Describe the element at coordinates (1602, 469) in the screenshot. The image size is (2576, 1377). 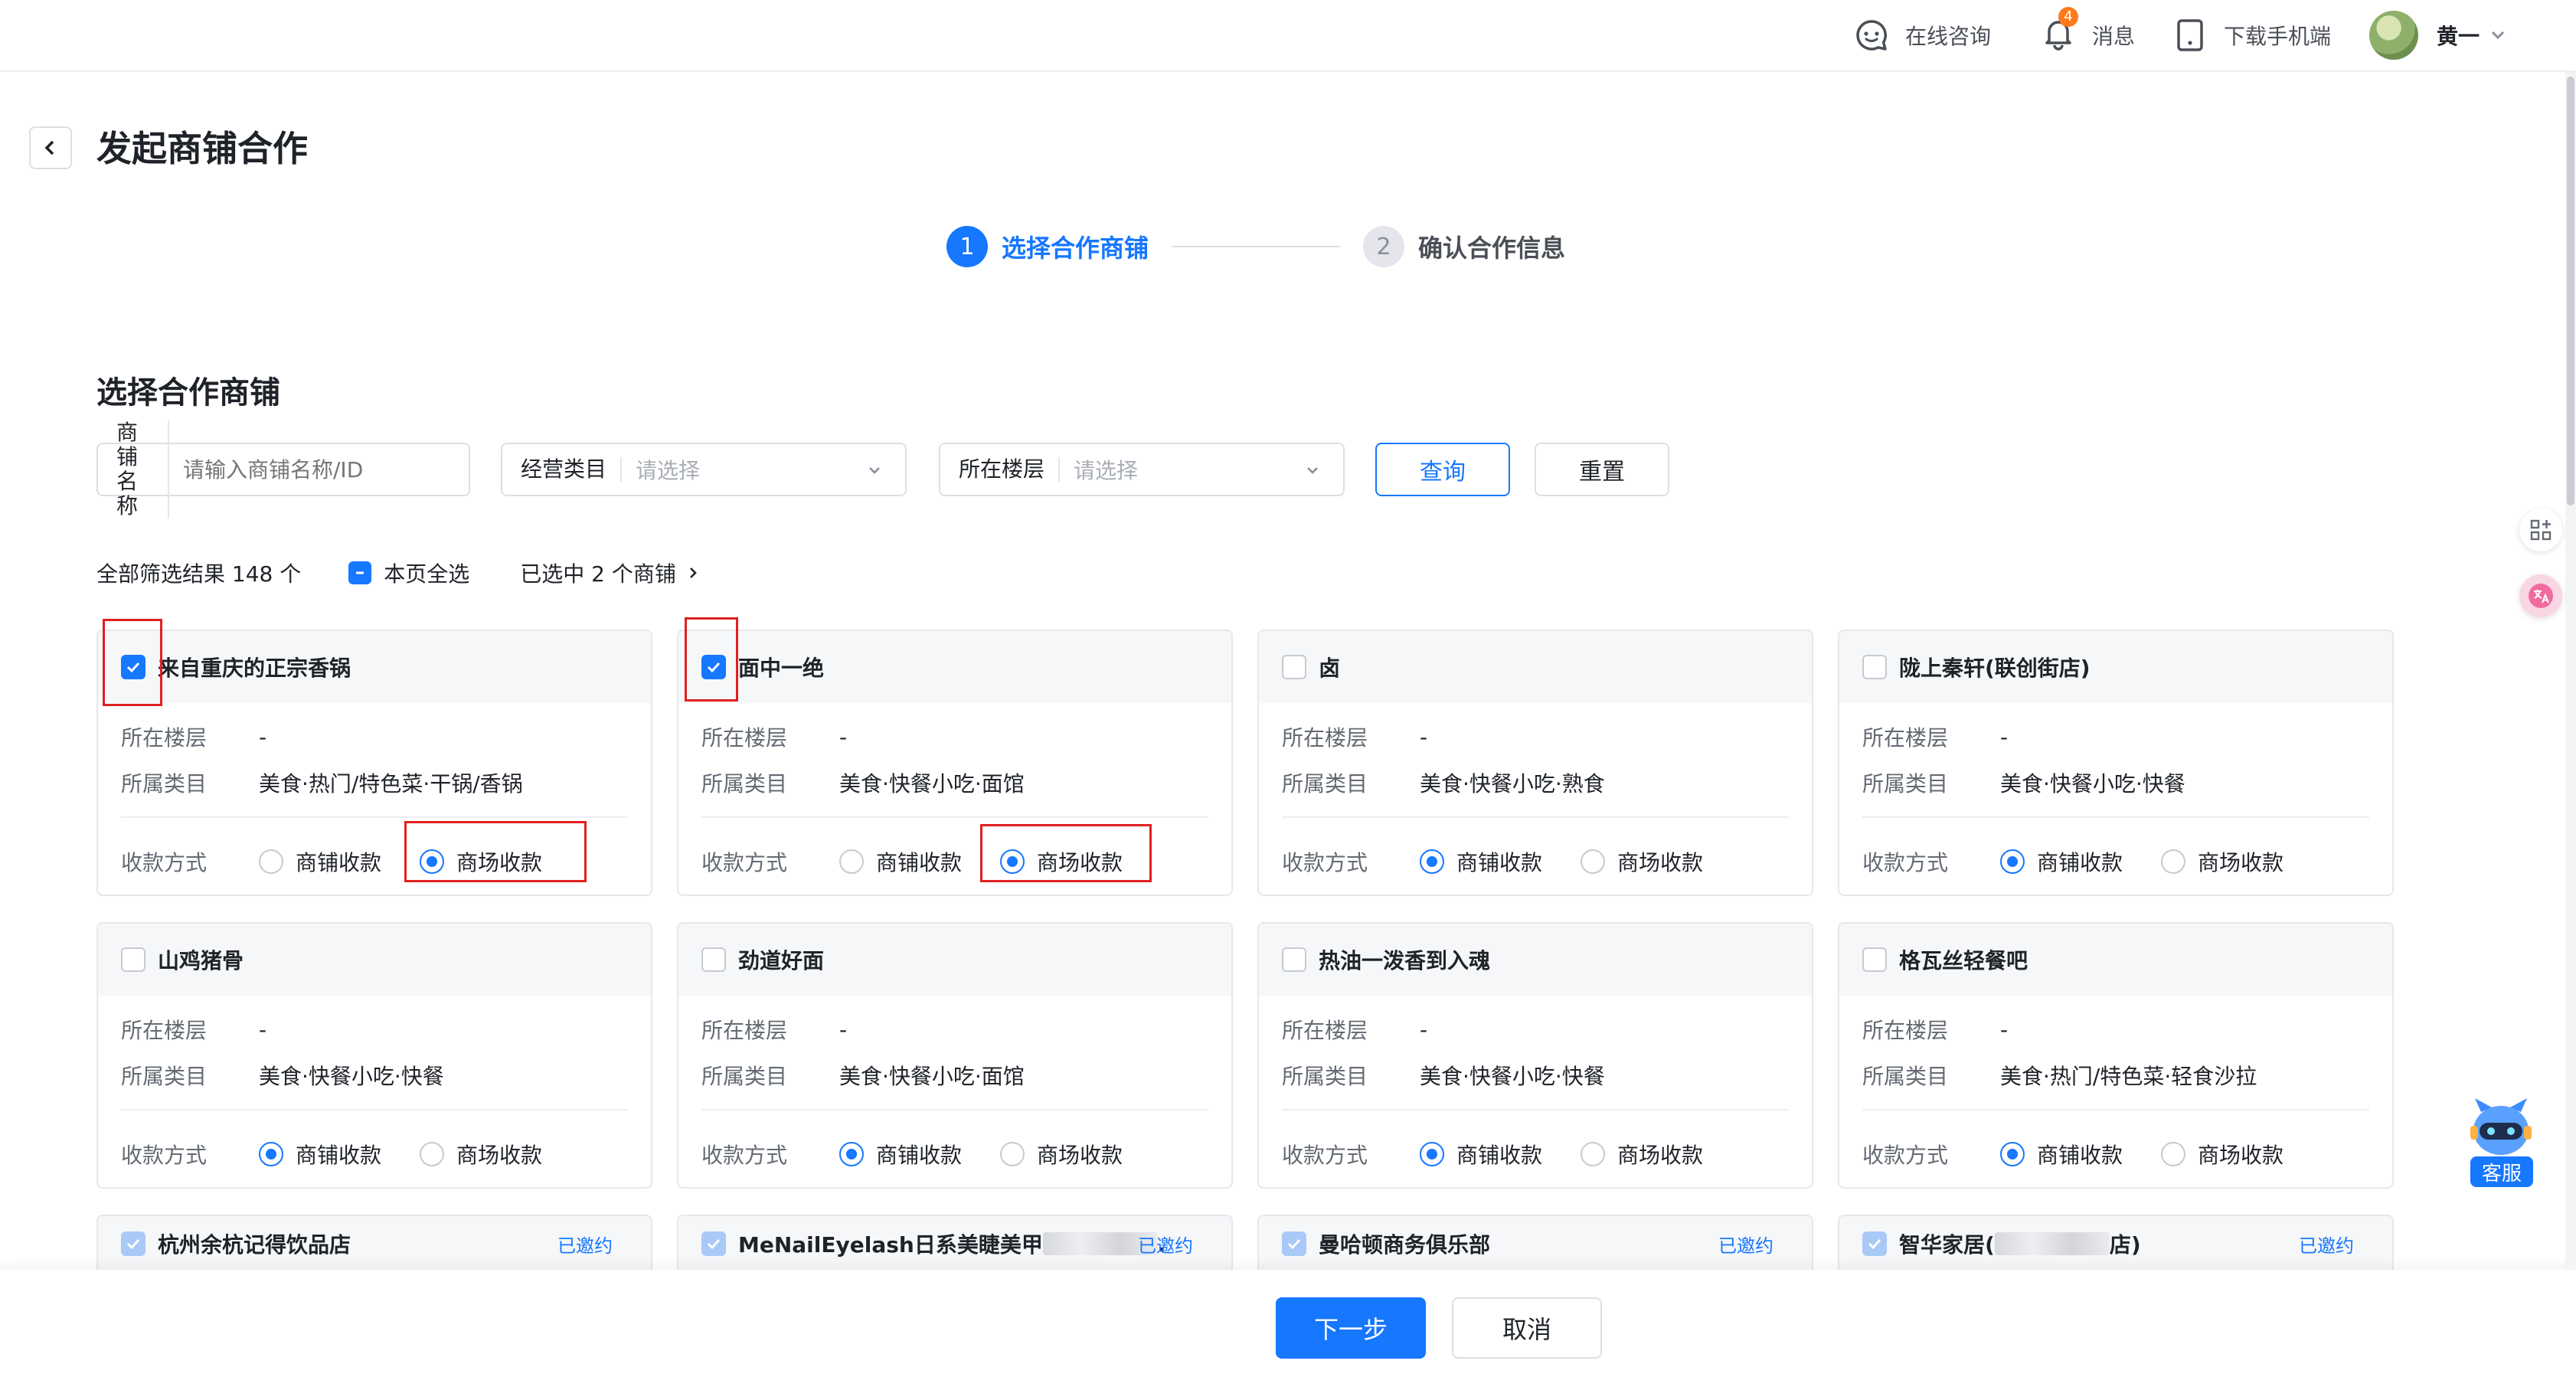
I see `reset-button: 重置` at that location.